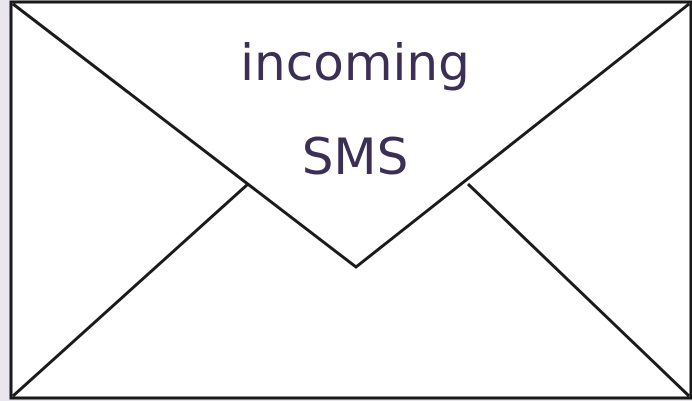 Image resolution: width=692 pixels, height=401 pixels. I want to click on envelope-label-line1: incoming, so click(355, 63).